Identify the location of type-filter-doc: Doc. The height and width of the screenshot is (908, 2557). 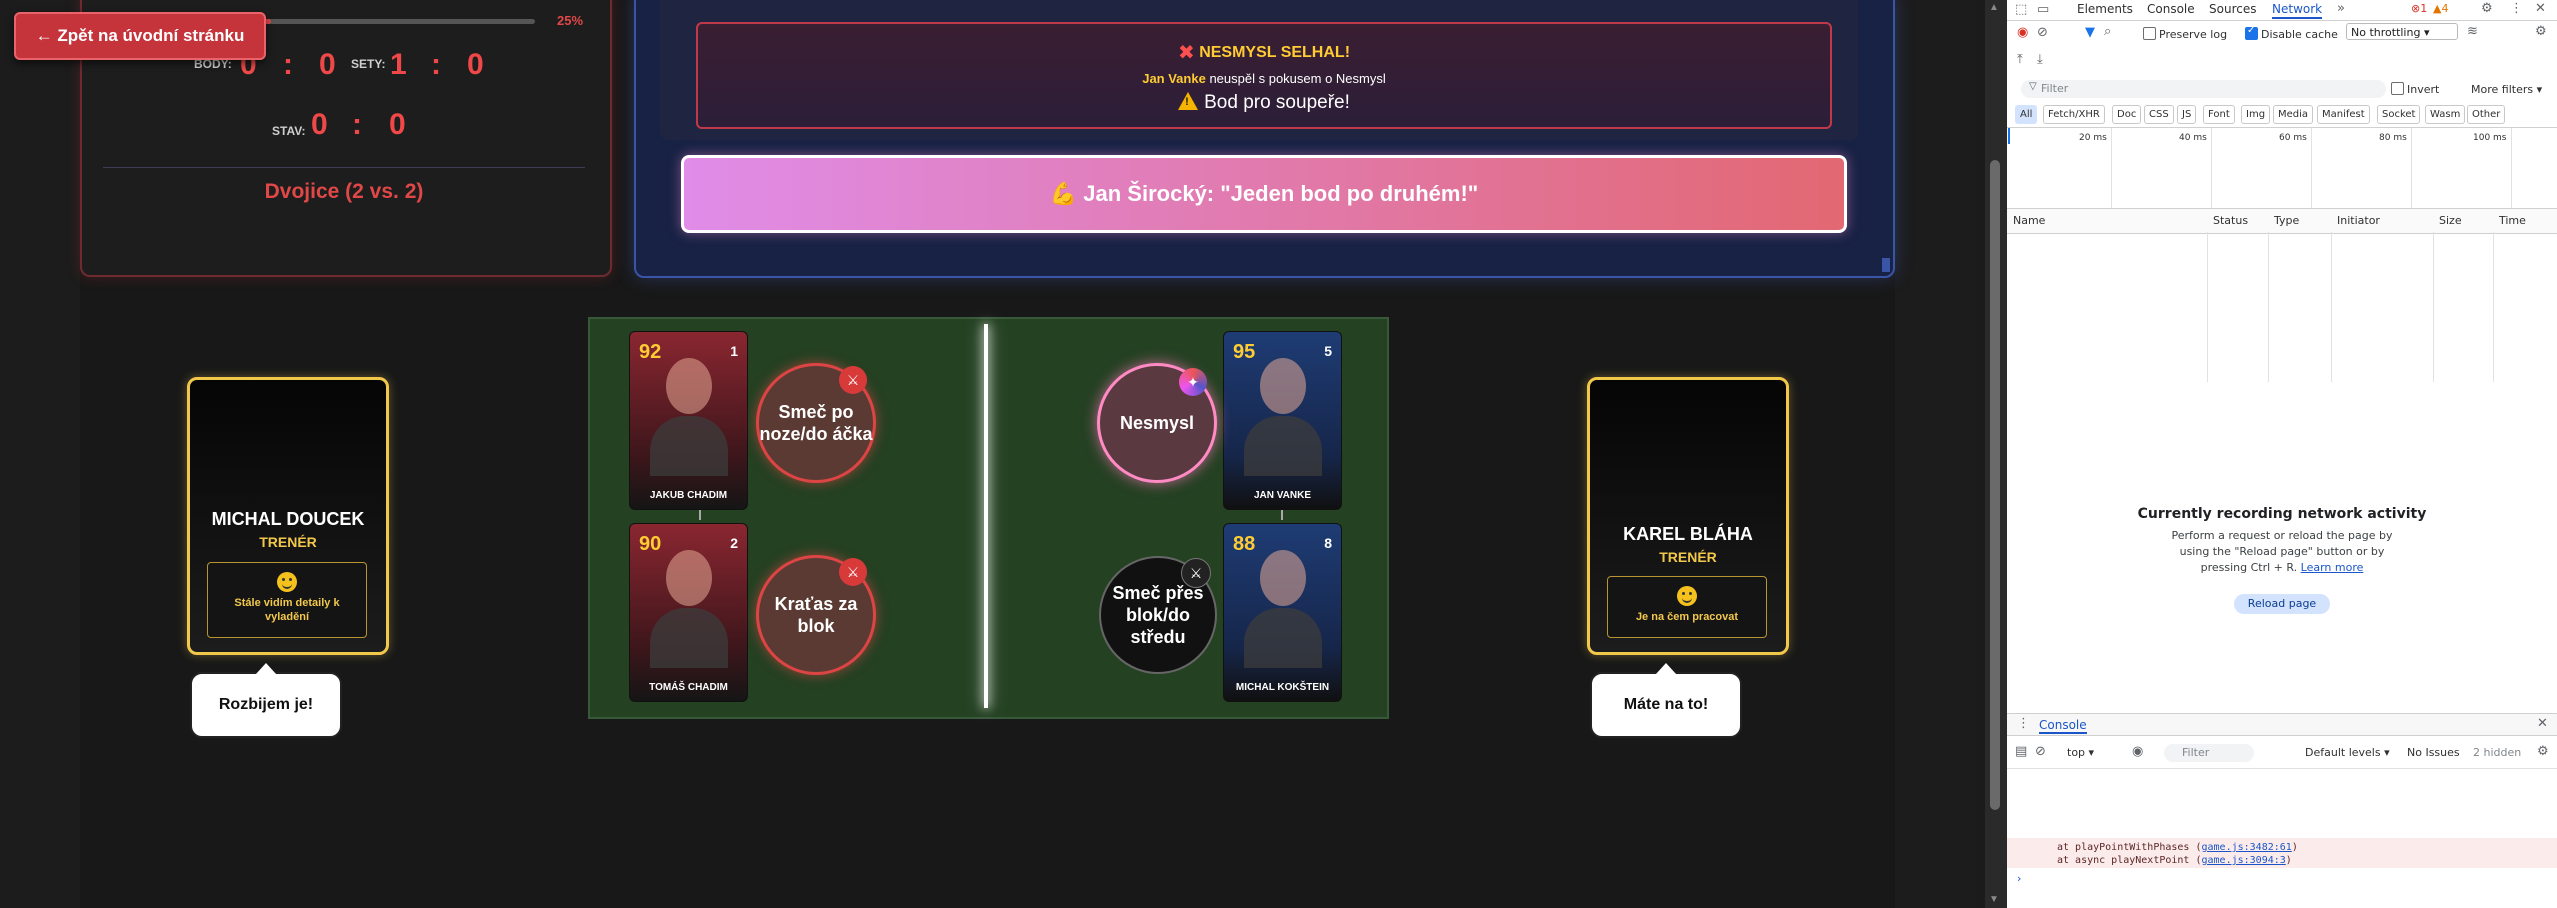
(2127, 114).